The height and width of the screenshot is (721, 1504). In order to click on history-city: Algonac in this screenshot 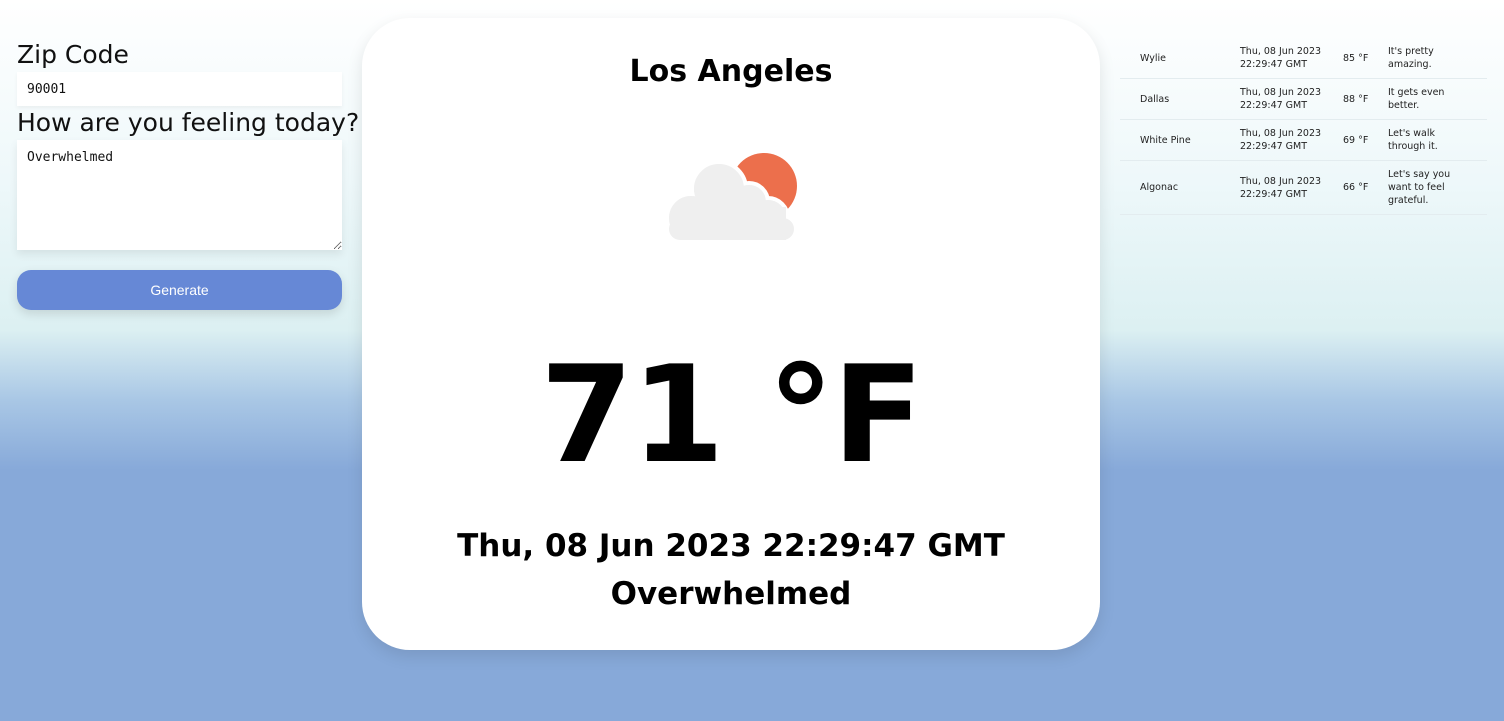, I will do `click(1180, 187)`.